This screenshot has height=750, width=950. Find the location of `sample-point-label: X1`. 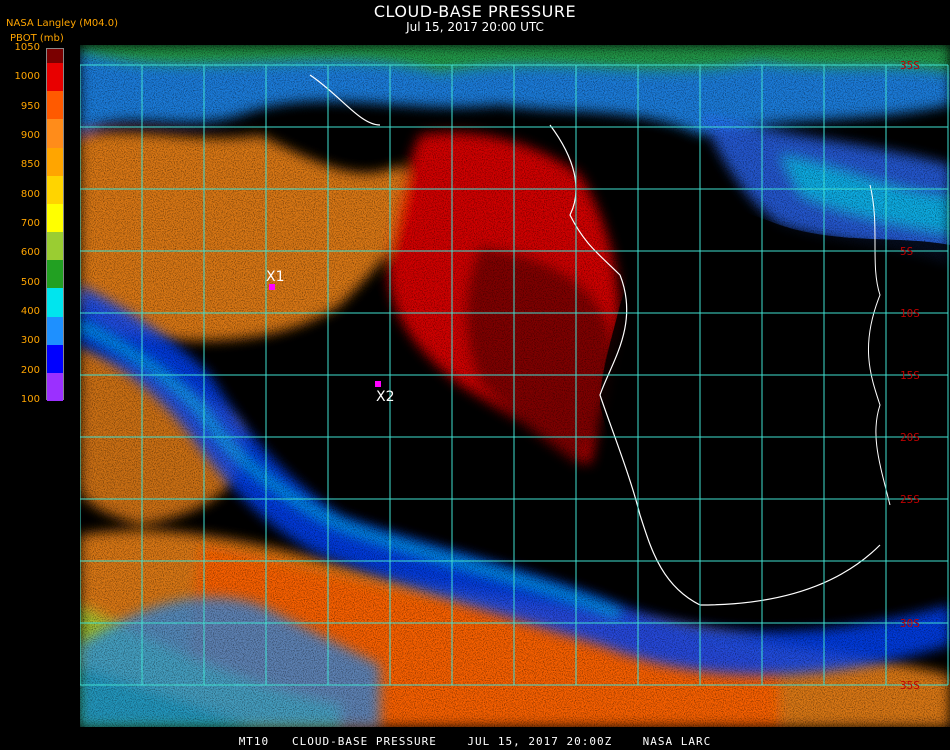

sample-point-label: X1 is located at coordinates (275, 277).